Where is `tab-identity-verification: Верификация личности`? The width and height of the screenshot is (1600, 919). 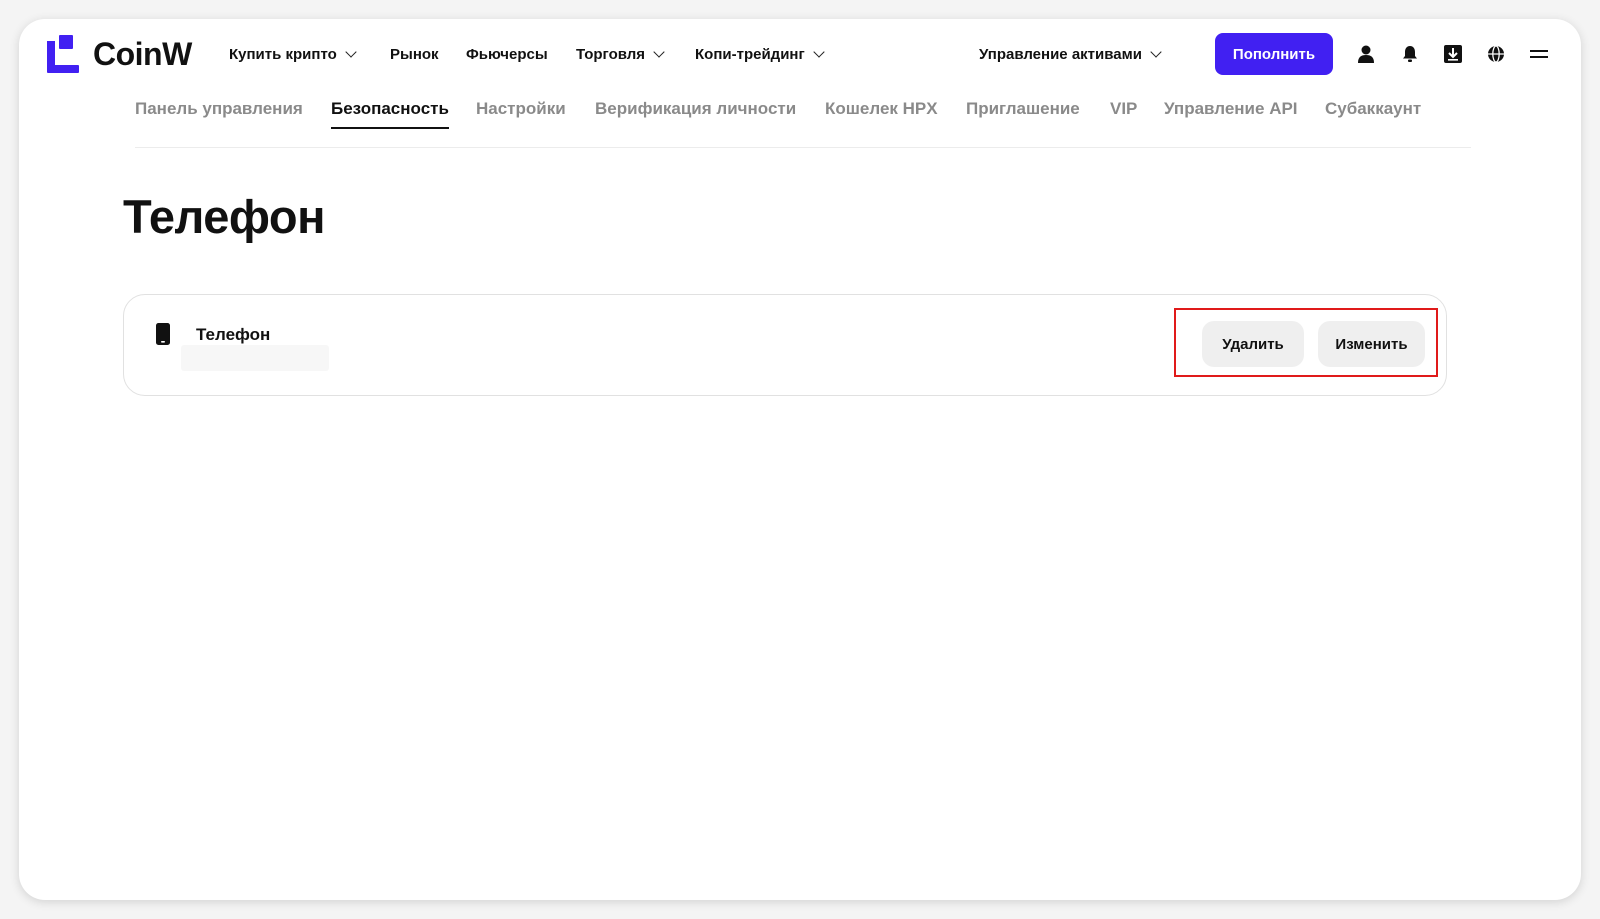
tab-identity-verification: Верификация личности is located at coordinates (695, 122).